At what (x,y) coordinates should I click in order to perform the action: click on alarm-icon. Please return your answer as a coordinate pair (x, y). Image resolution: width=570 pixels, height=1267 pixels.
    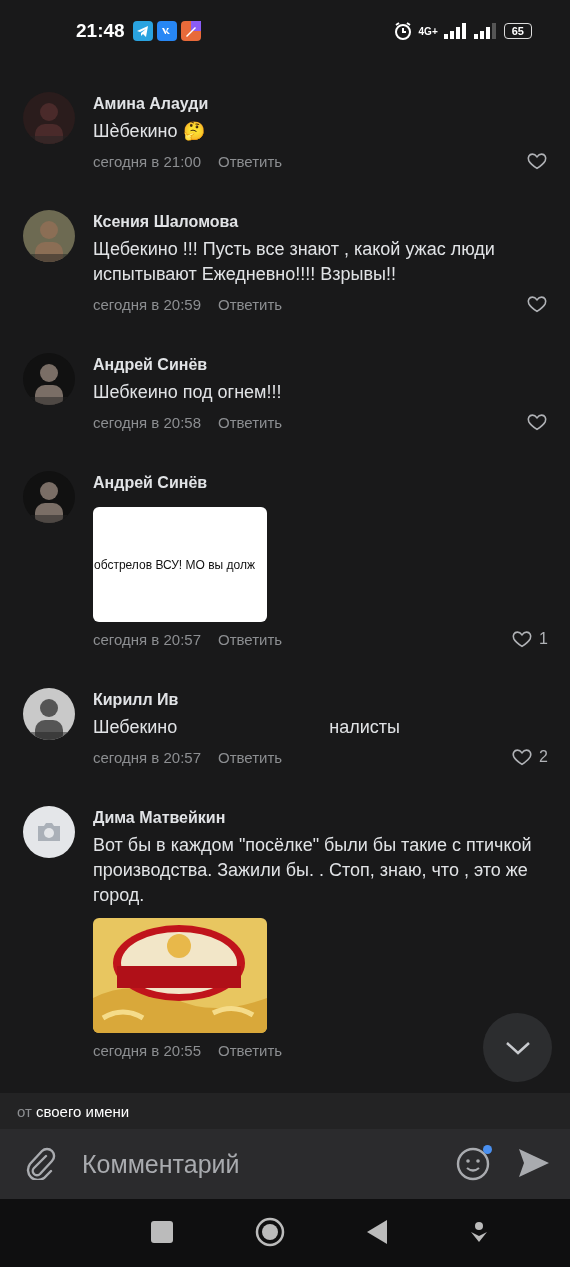
    Looking at the image, I should click on (402, 31).